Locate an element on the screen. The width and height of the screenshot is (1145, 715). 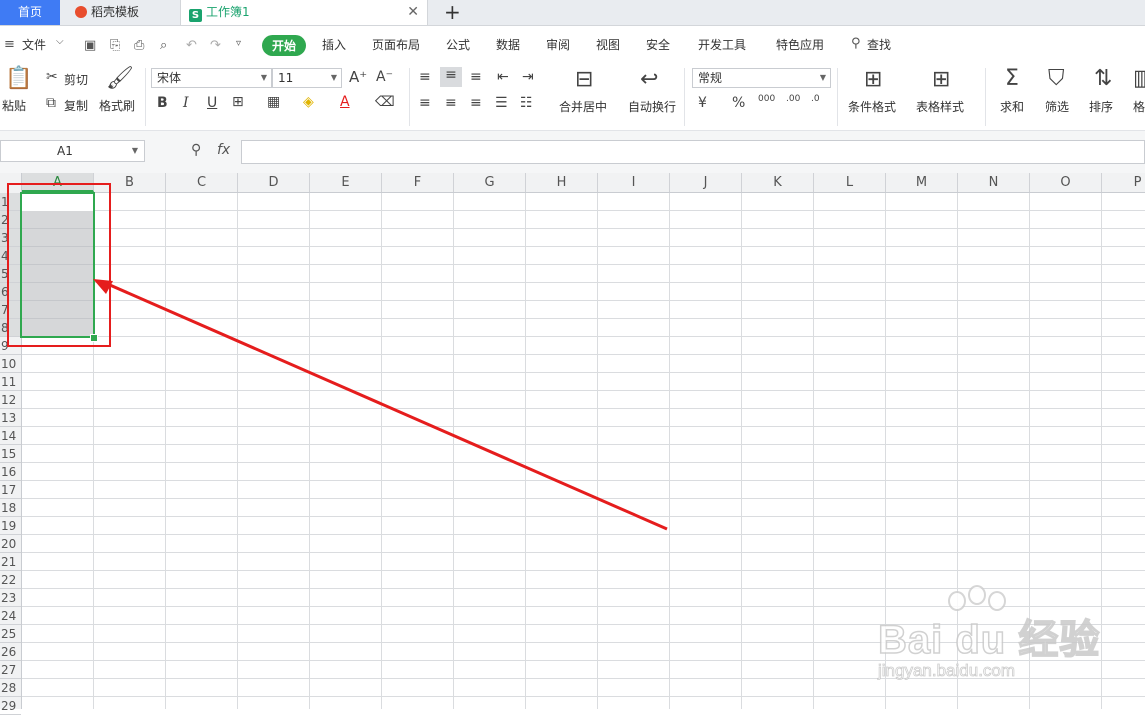
baidu-watermark: Bai du 经验 jingyan.baidu.com is located at coordinates (1000, 640).